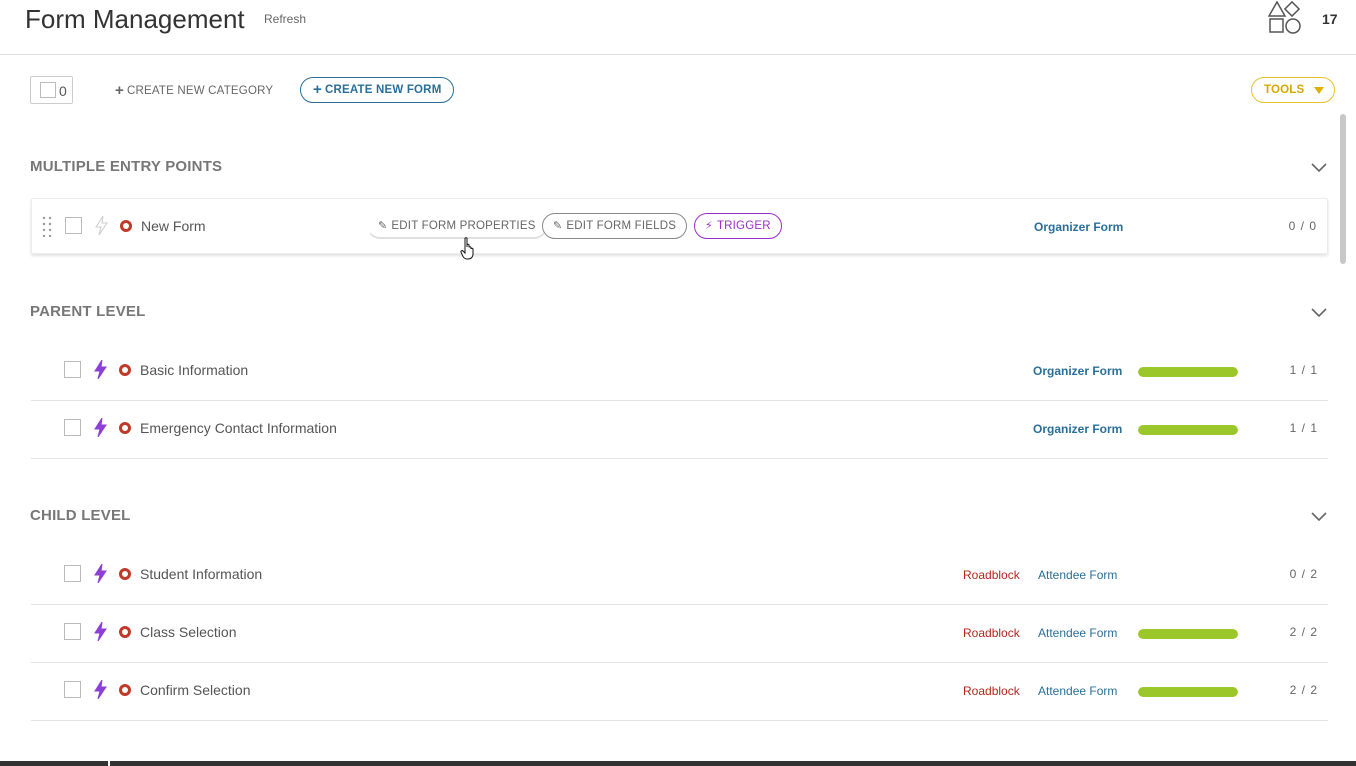 Image resolution: width=1356 pixels, height=766 pixels. Describe the element at coordinates (80, 515) in the screenshot. I see `section-title: CHILD LEVEL` at that location.